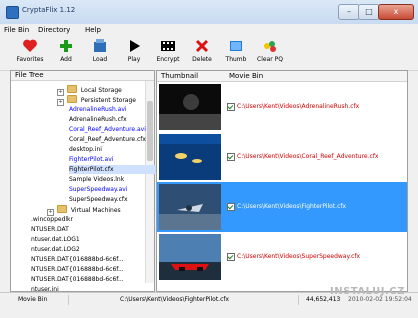 The width and height of the screenshot is (418, 318). What do you see at coordinates (49, 10) in the screenshot?
I see `window-title: CryptaFlix 1.12` at bounding box center [49, 10].